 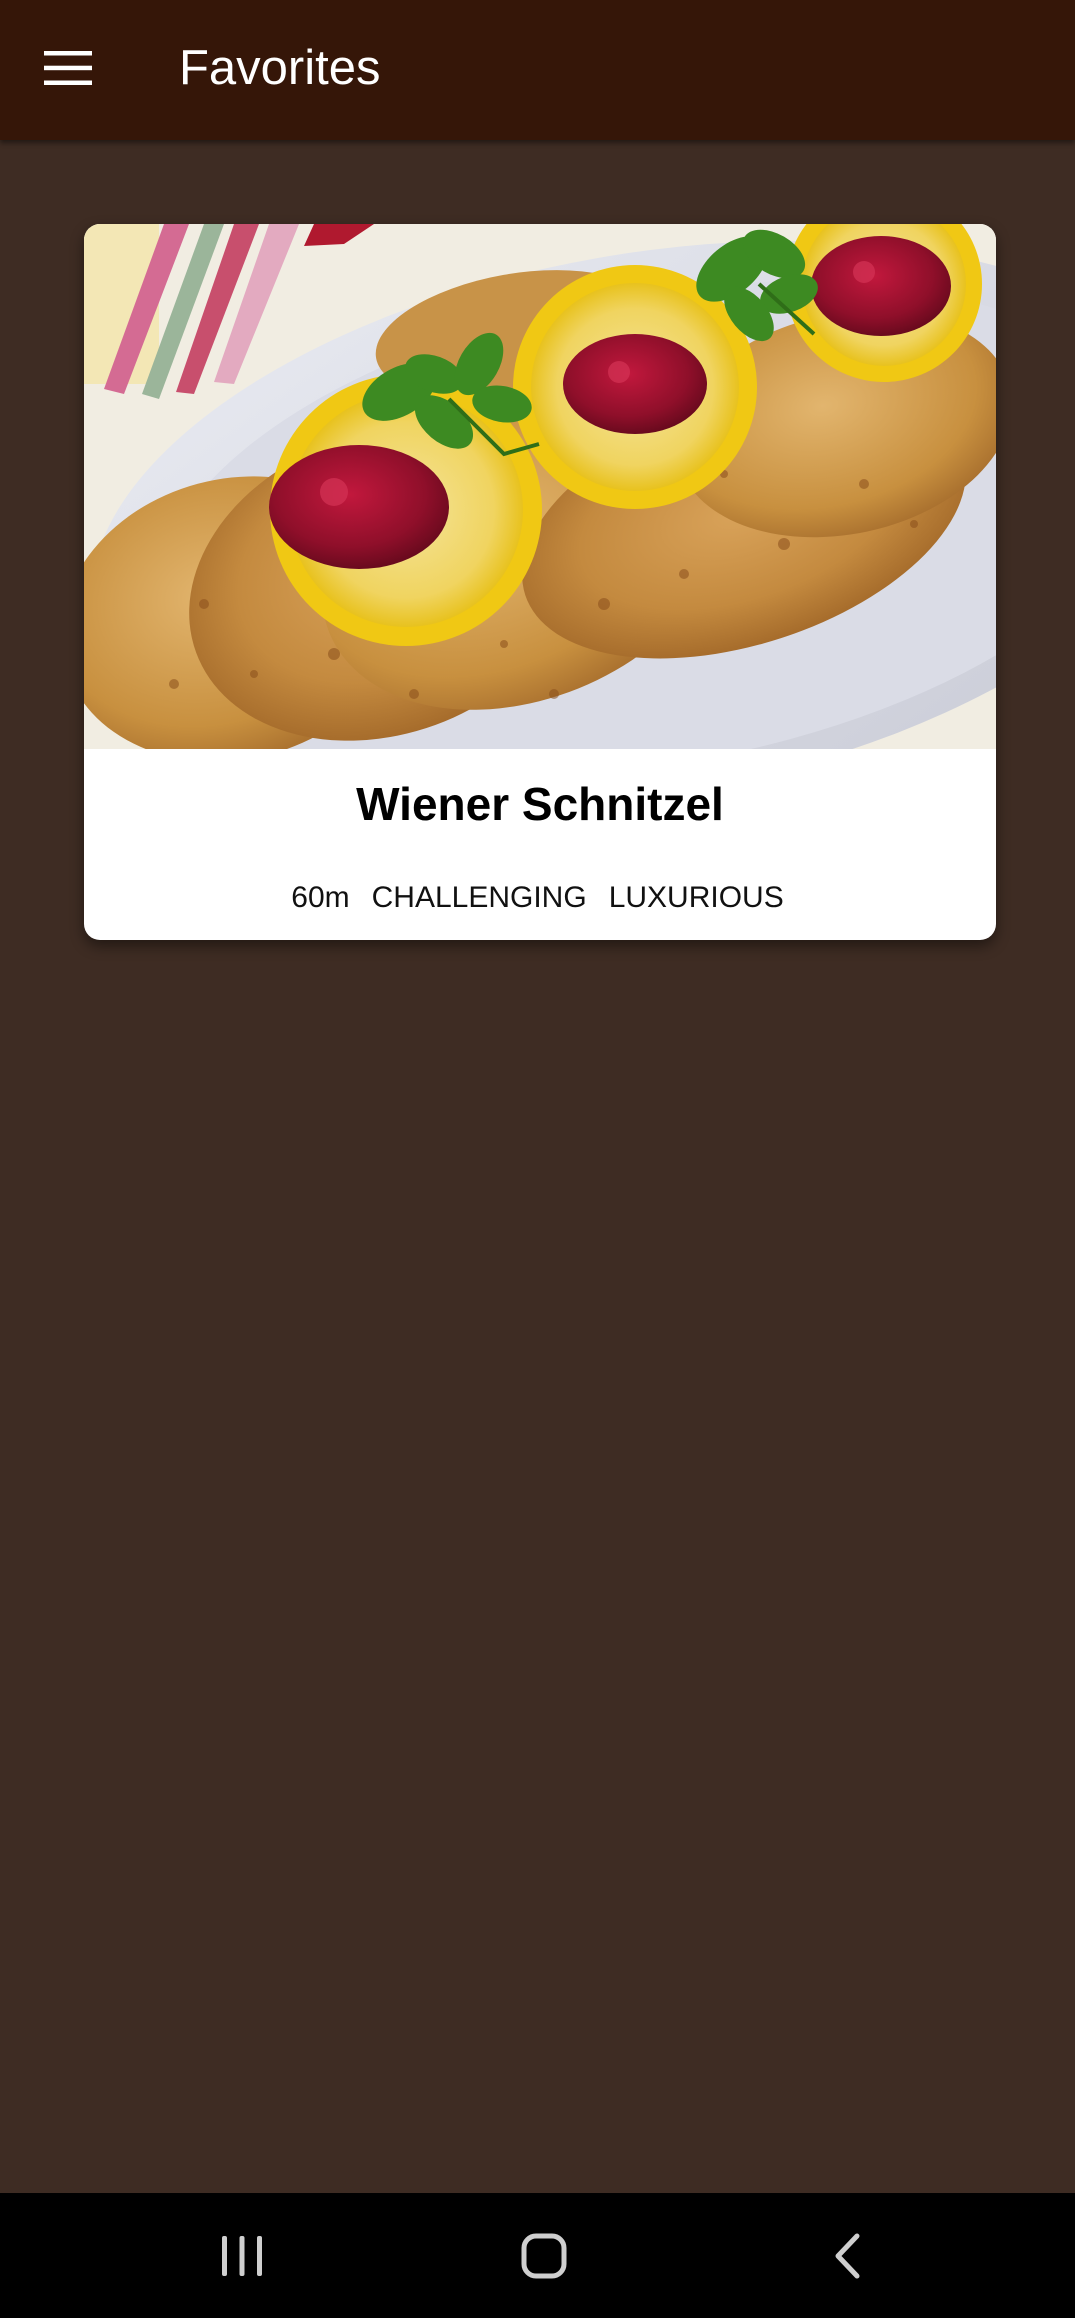 I want to click on meal-details: 60m CHALLENGING LUXURIOUS, so click(x=537, y=898).